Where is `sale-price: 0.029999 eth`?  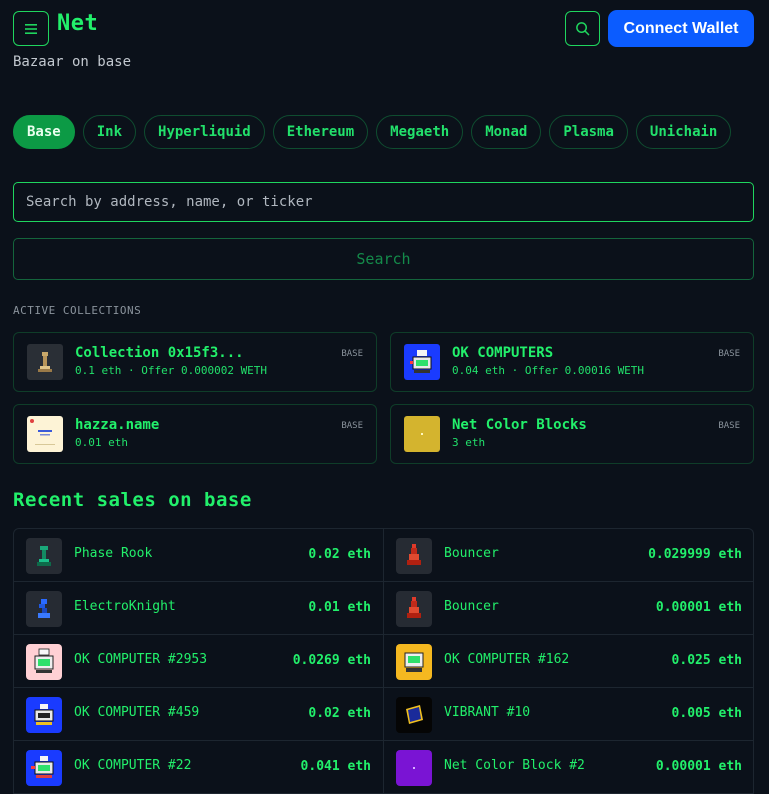
sale-price: 0.029999 eth is located at coordinates (695, 554).